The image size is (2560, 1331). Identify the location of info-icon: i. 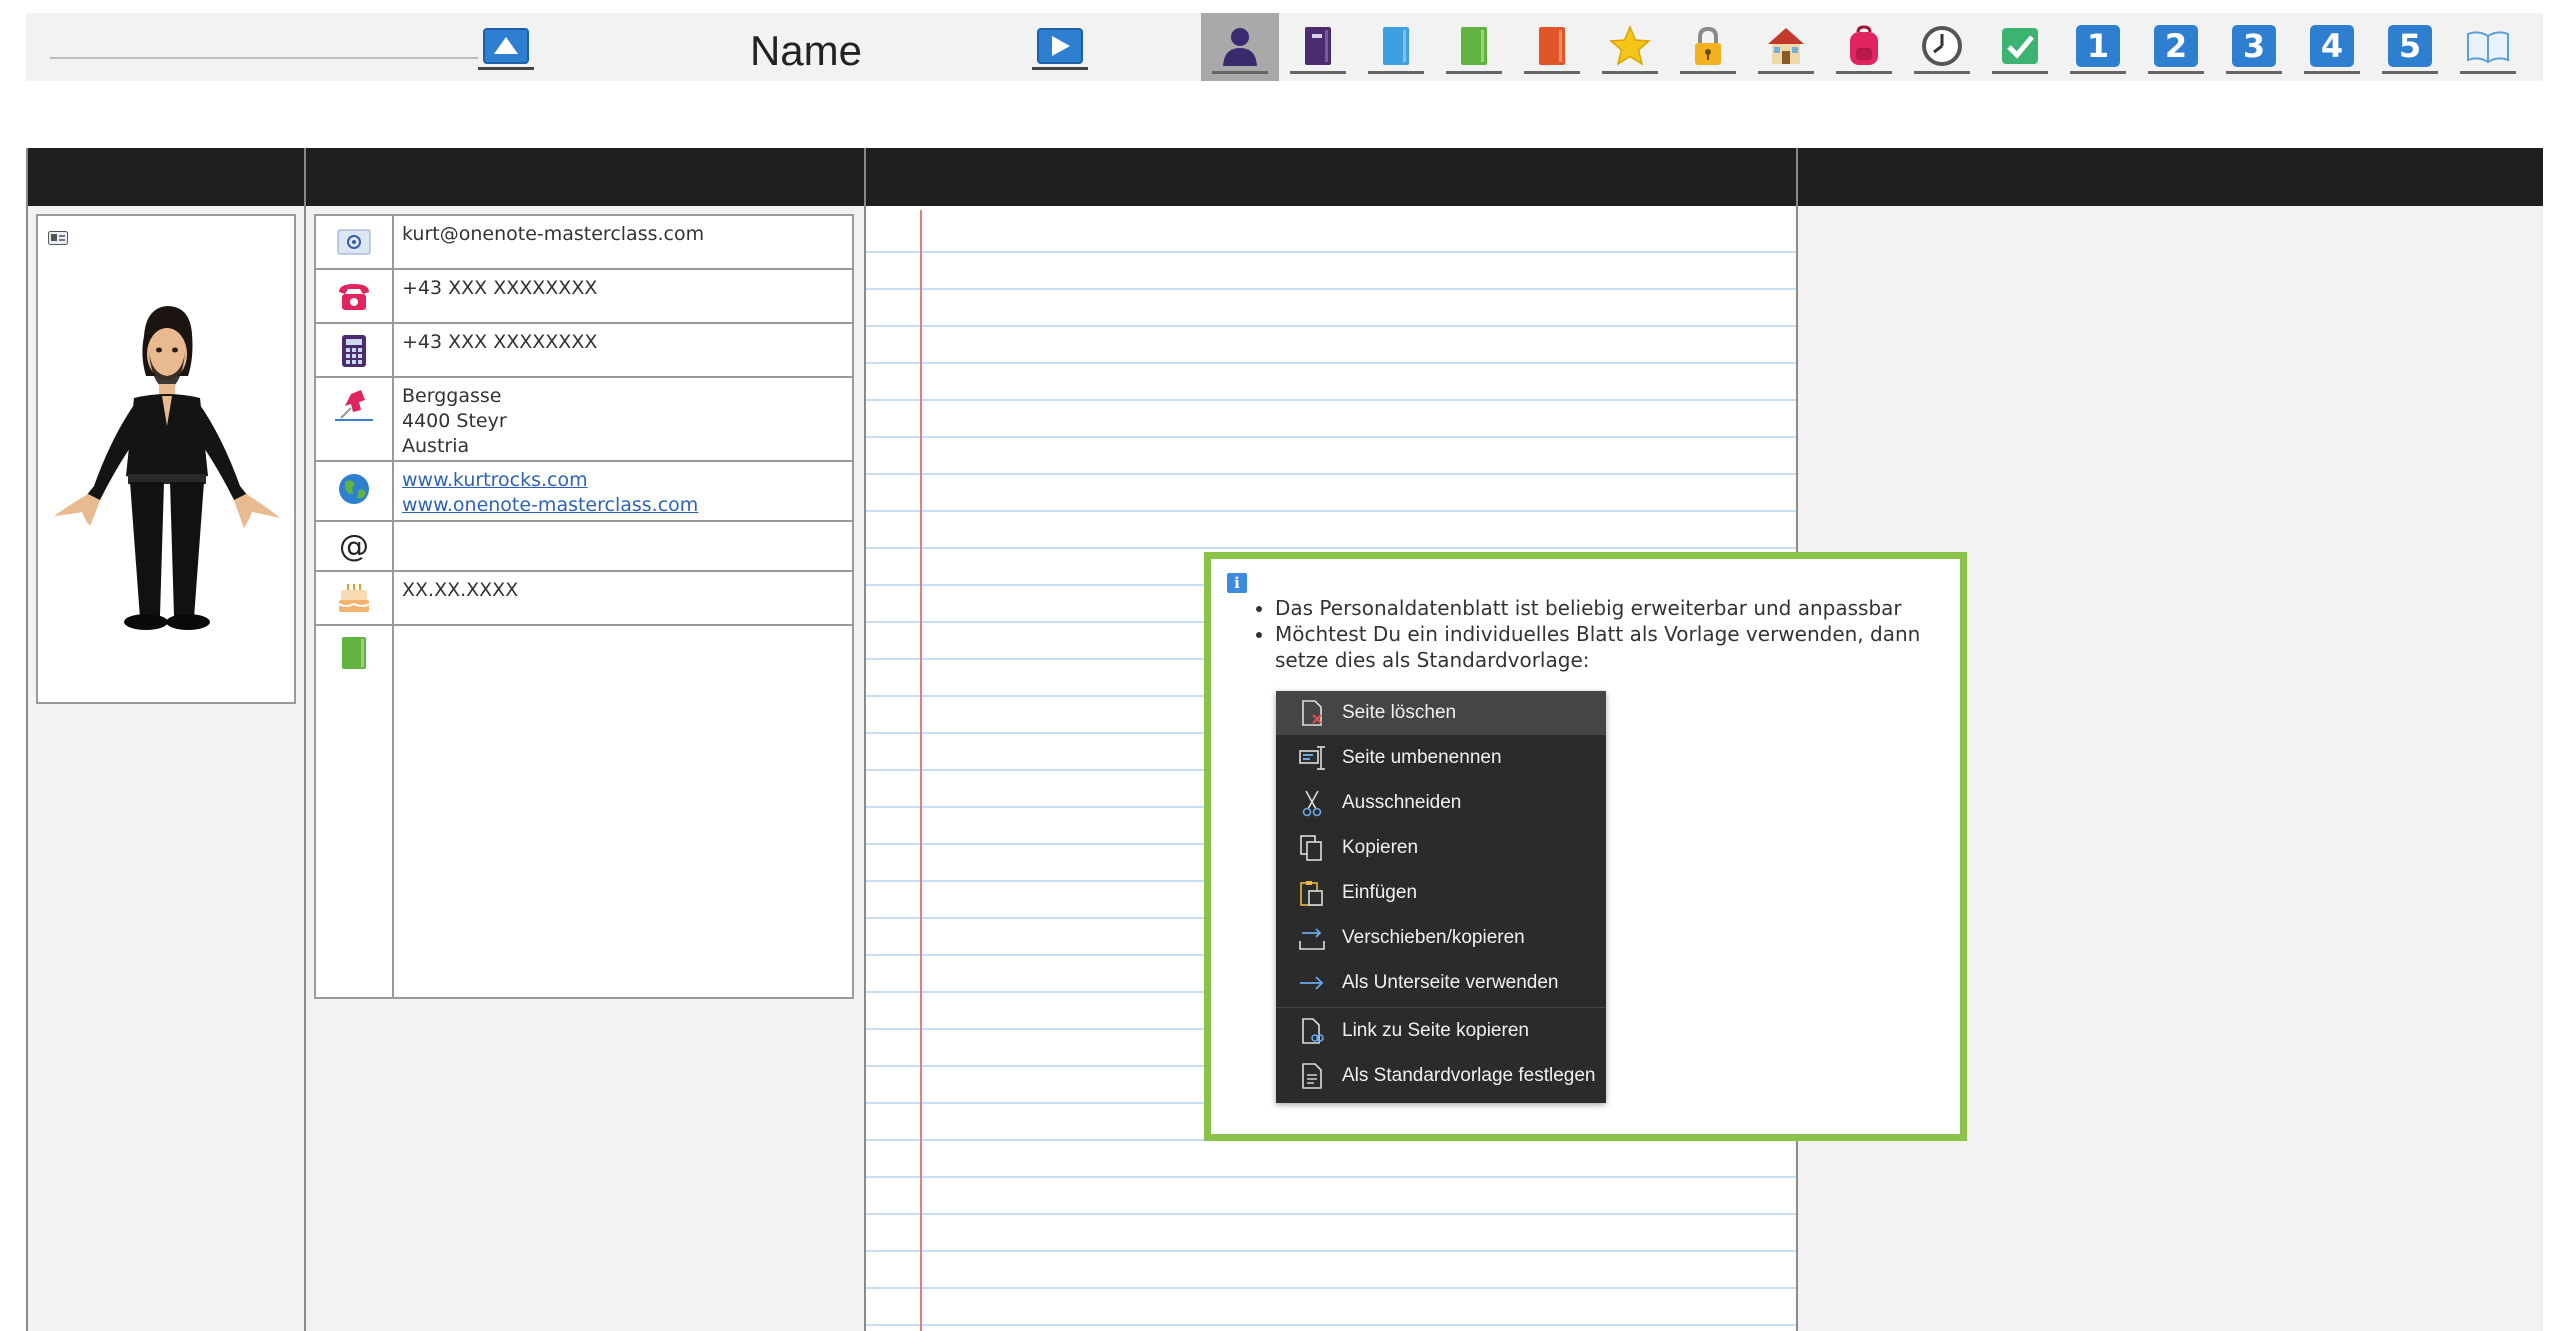
(1237, 583).